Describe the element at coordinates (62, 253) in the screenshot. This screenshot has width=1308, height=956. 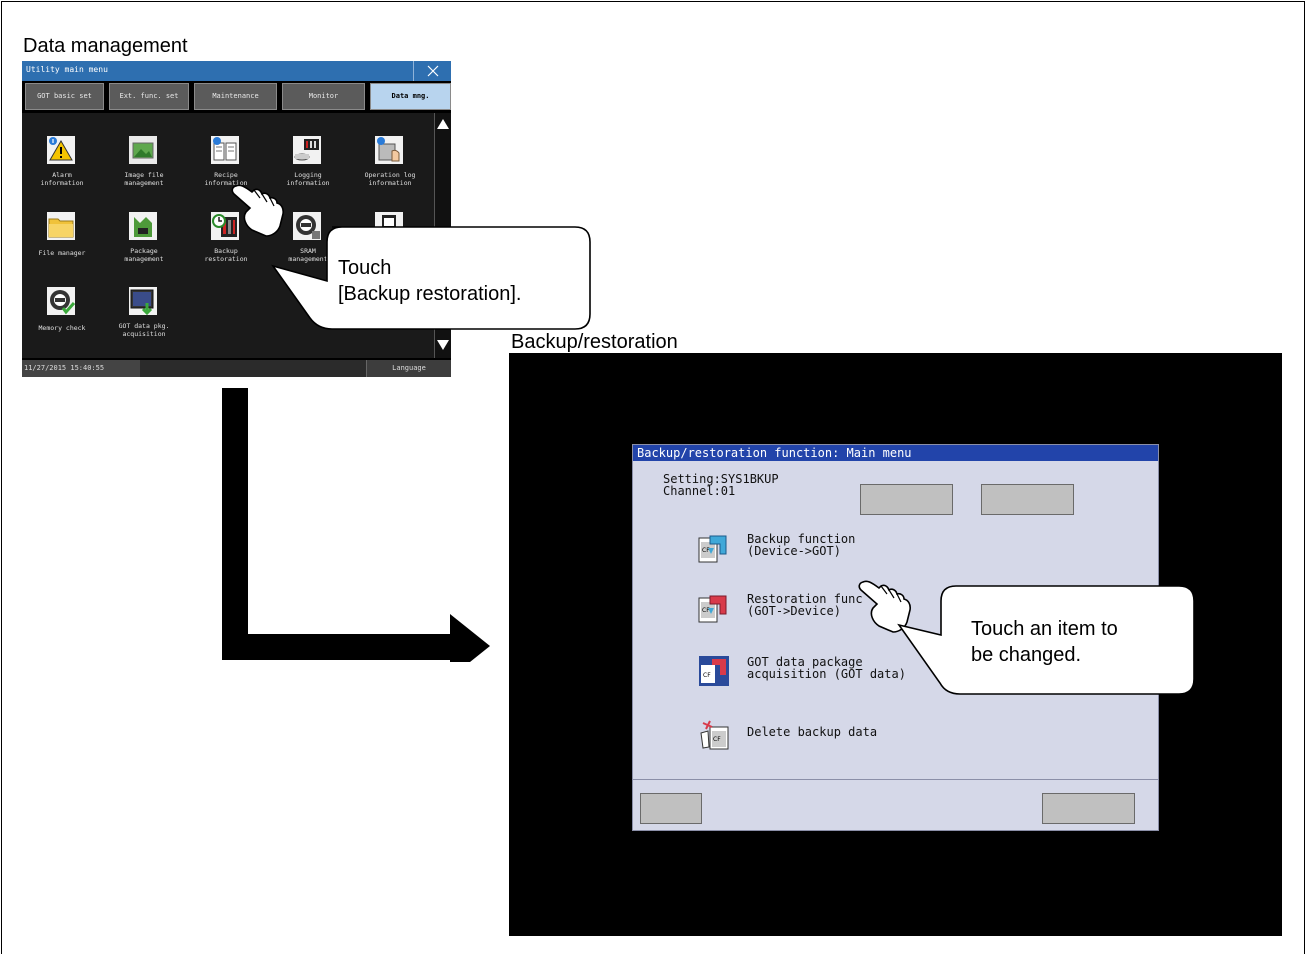
I see `item-label: File manager` at that location.